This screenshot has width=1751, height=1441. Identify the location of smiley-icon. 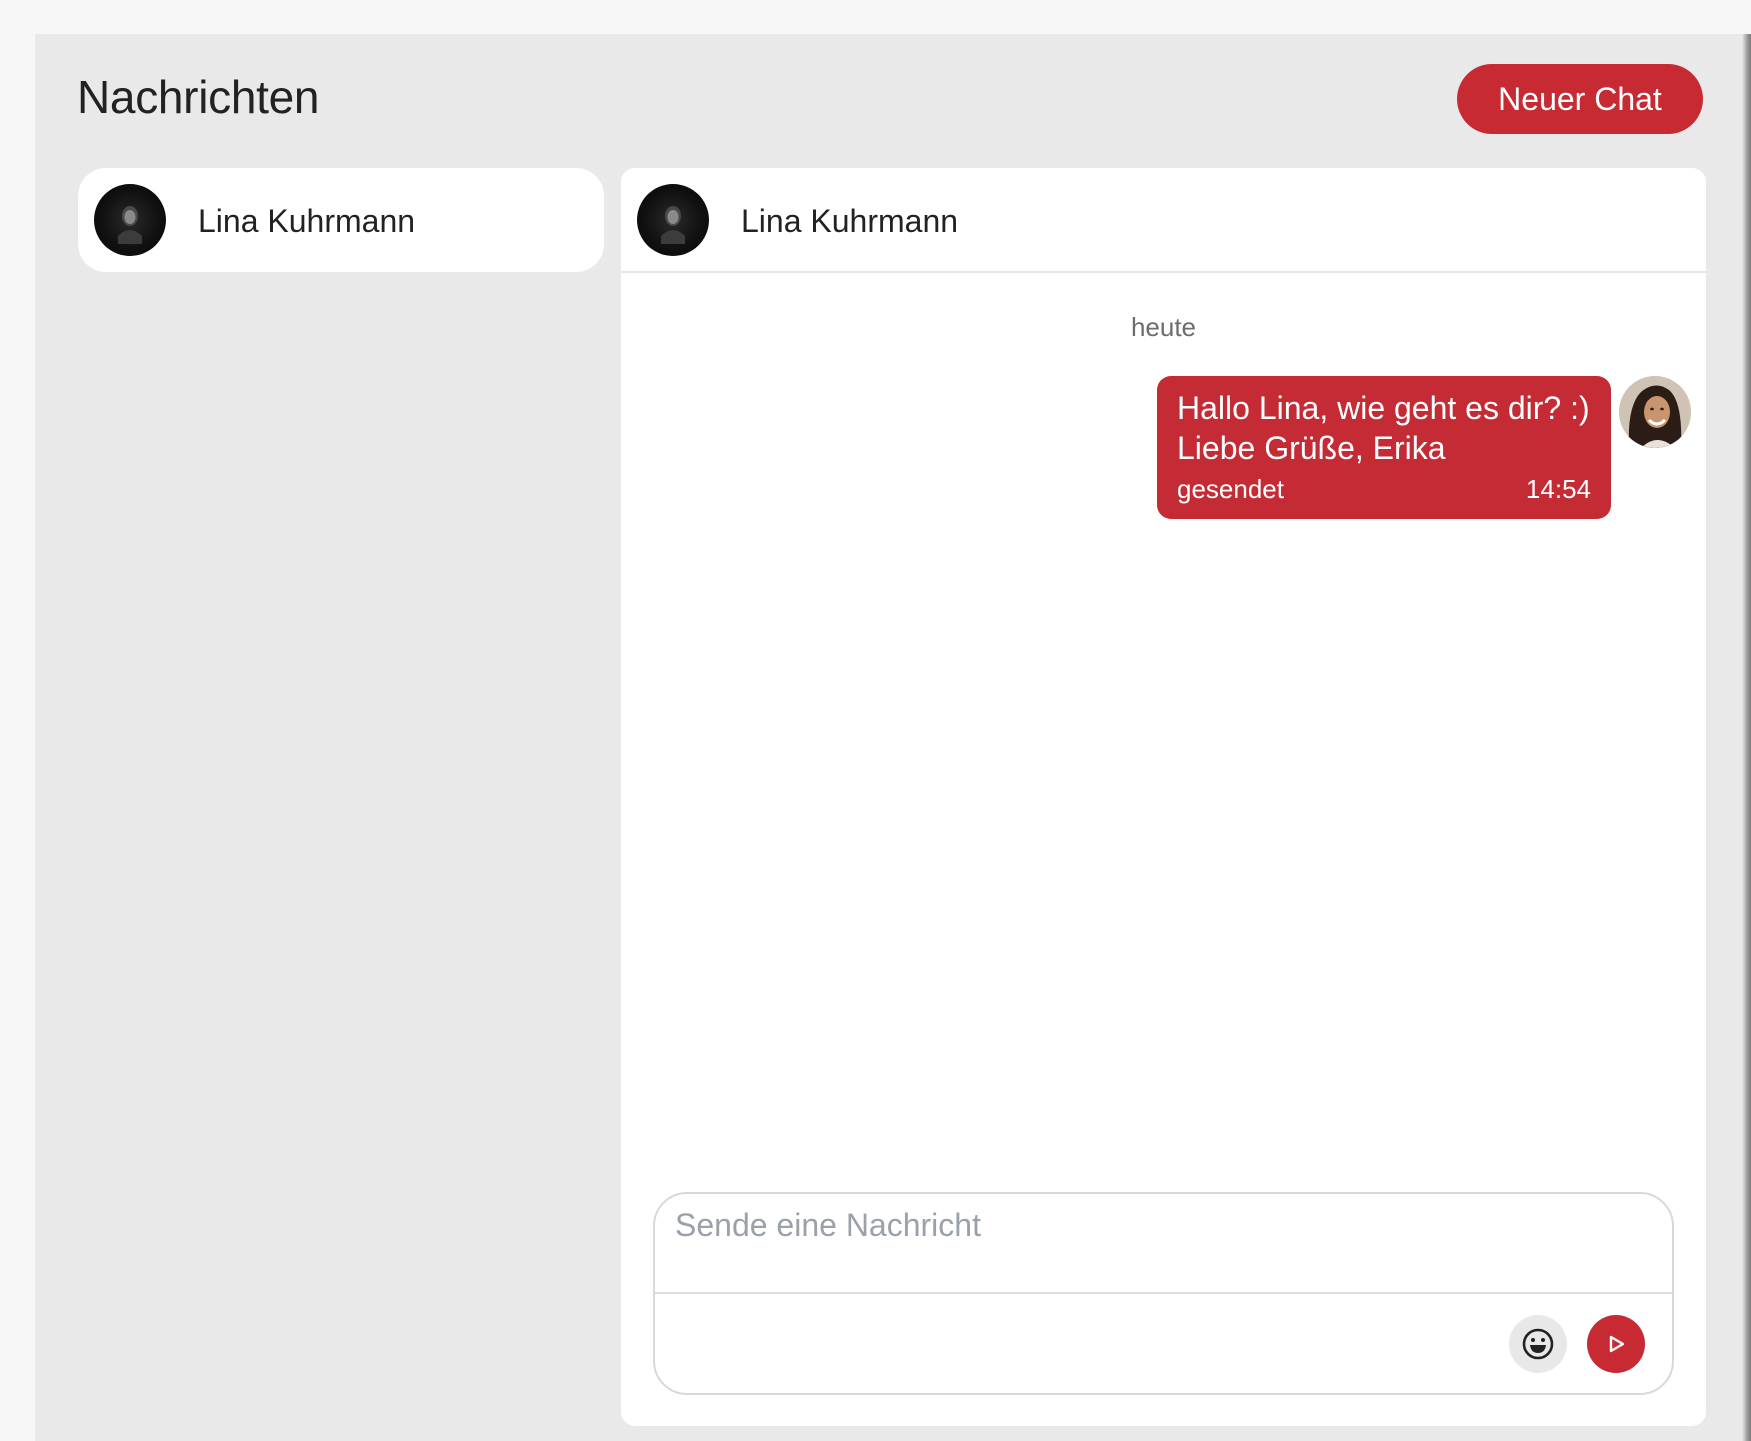
(1538, 1344).